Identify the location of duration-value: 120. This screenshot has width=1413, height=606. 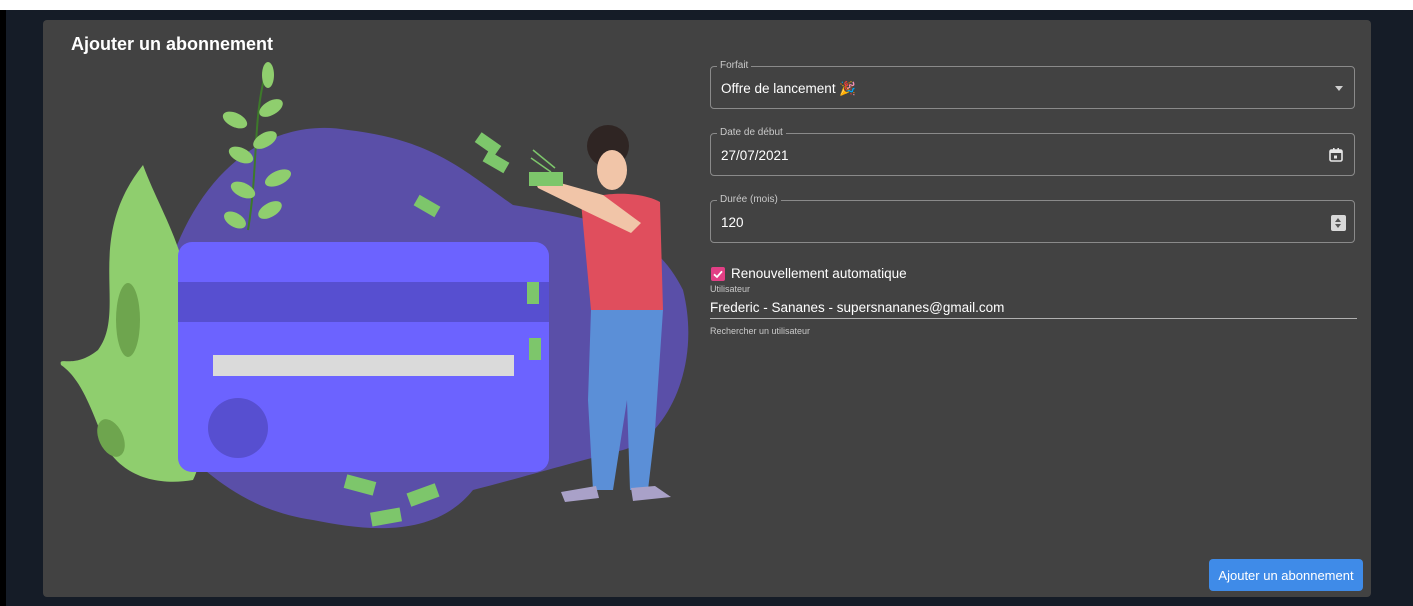
(732, 222).